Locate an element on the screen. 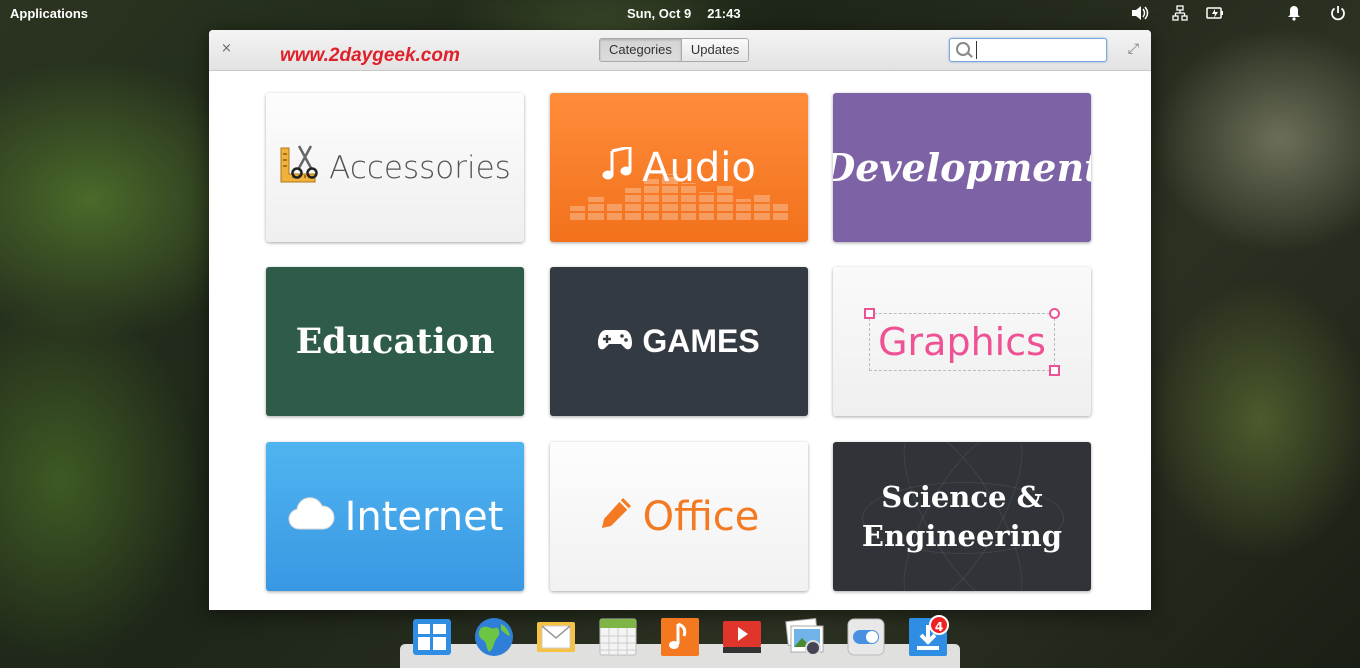 The height and width of the screenshot is (668, 1360). clock-time: 21:43 is located at coordinates (724, 13).